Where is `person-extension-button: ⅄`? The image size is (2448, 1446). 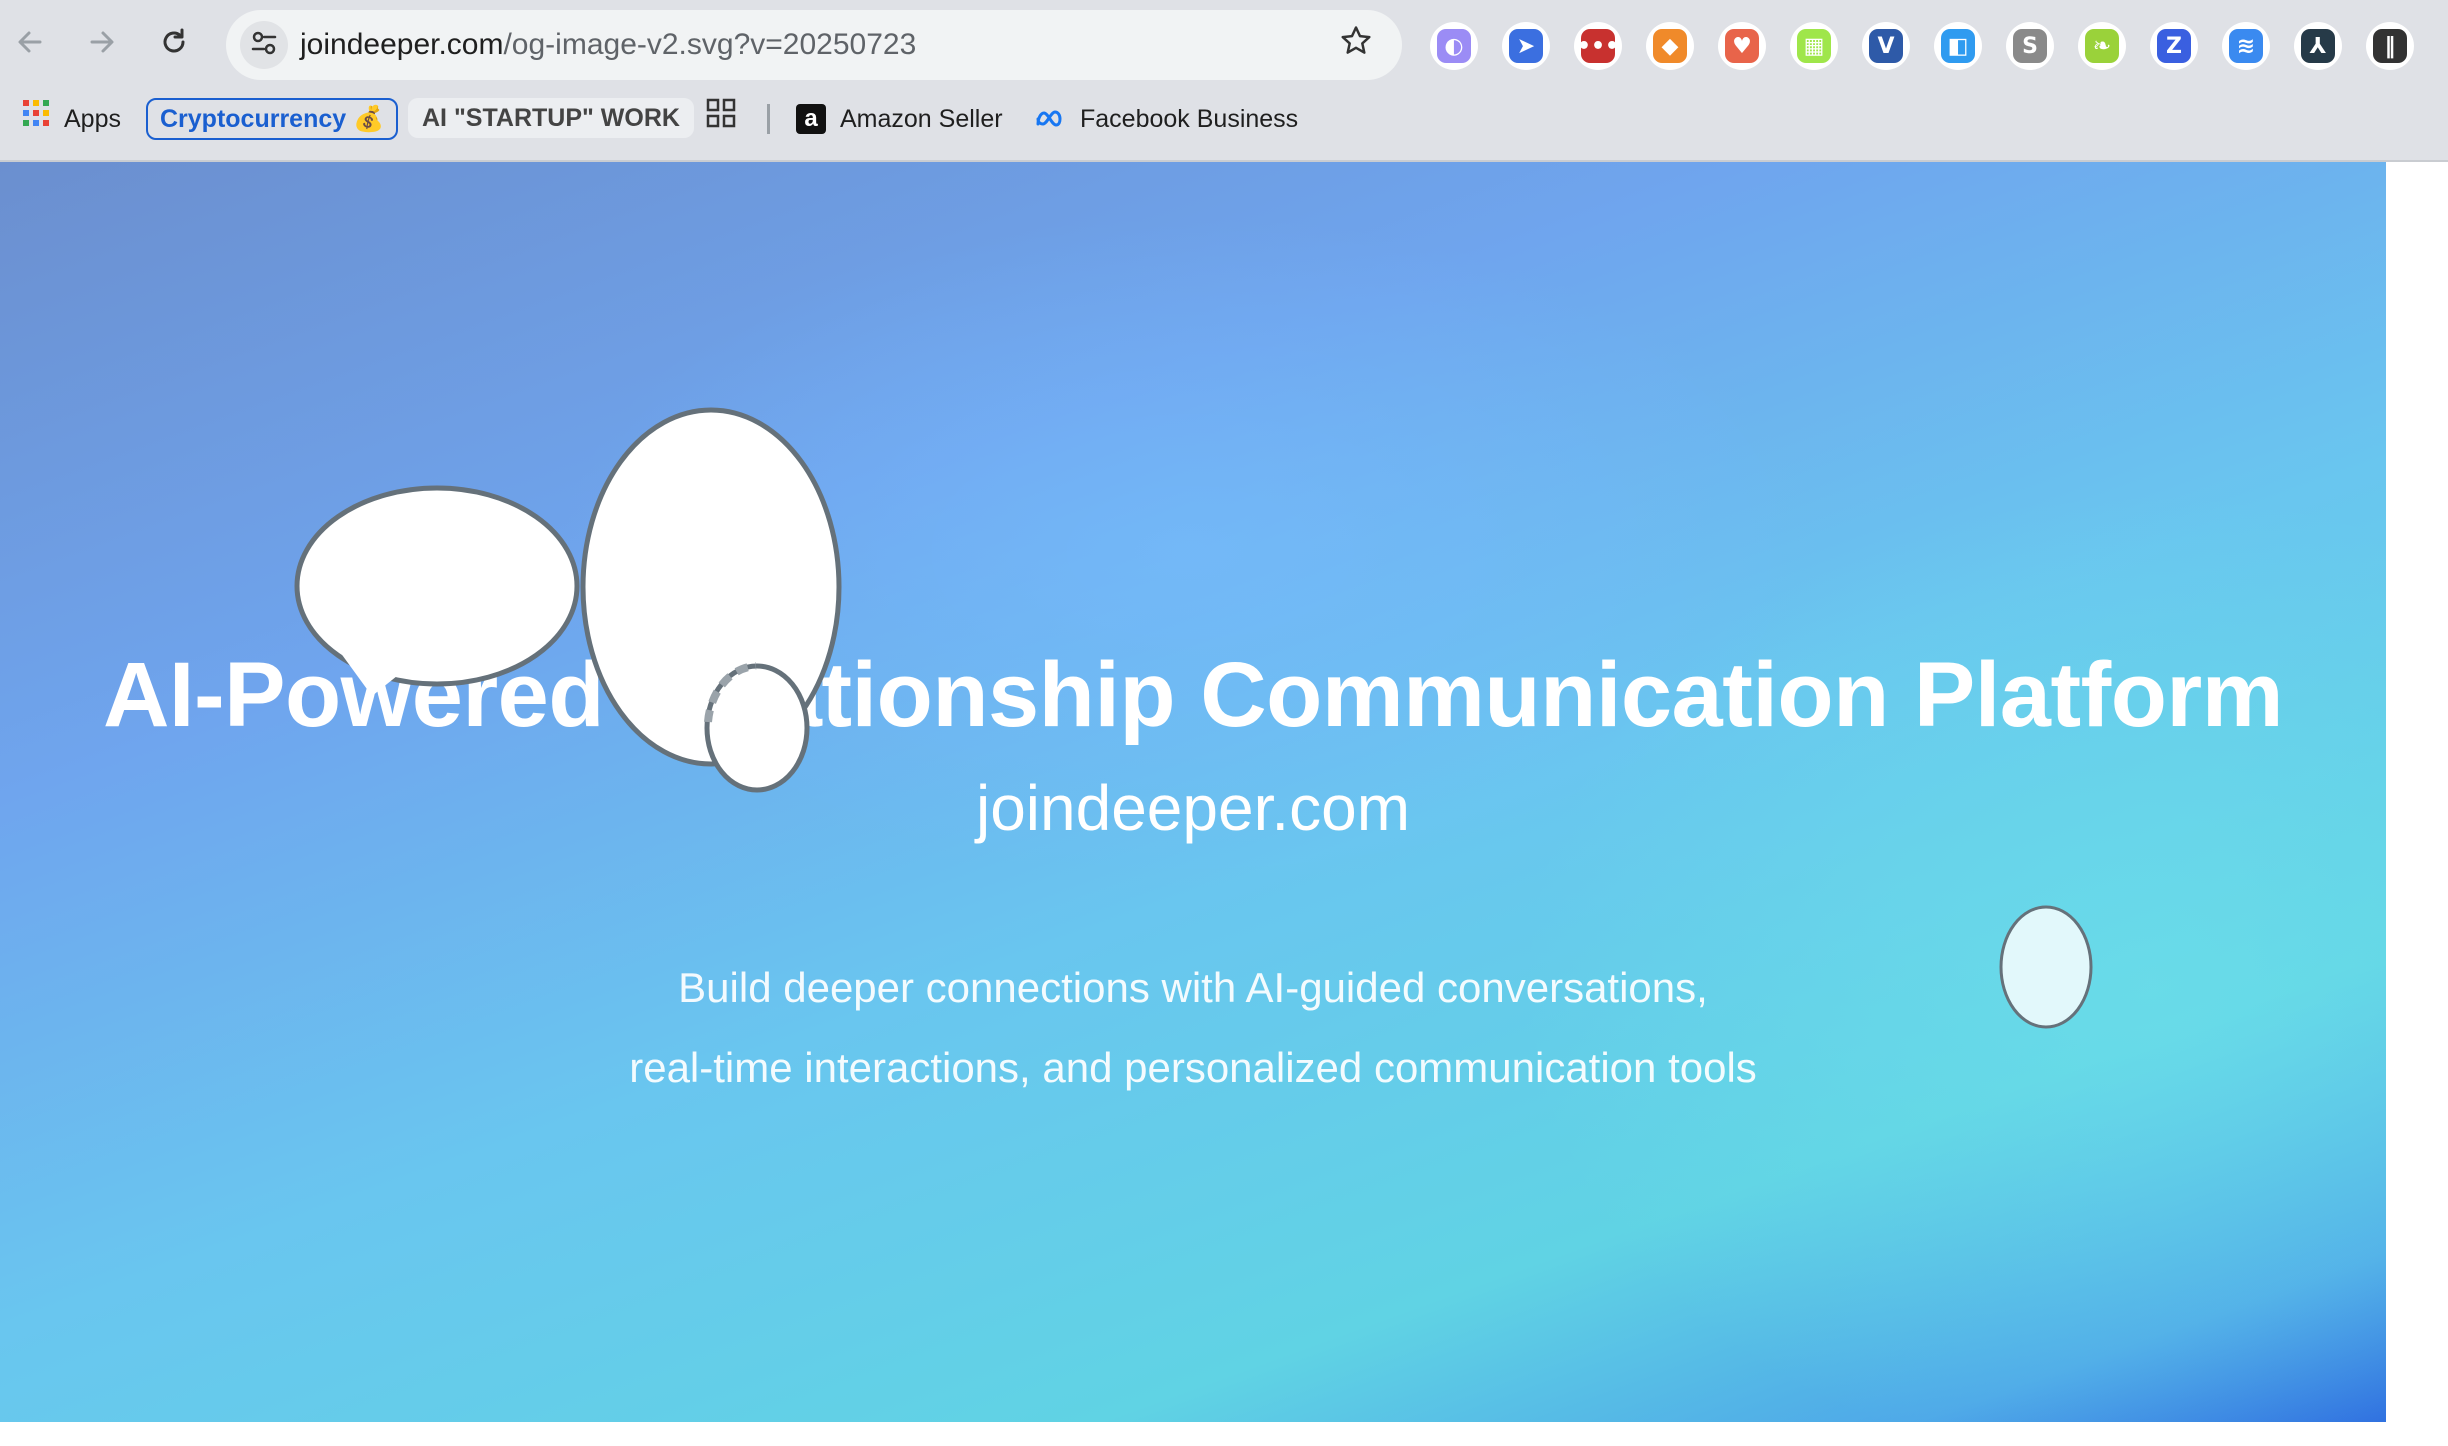
person-extension-button: ⅄ is located at coordinates (2318, 46).